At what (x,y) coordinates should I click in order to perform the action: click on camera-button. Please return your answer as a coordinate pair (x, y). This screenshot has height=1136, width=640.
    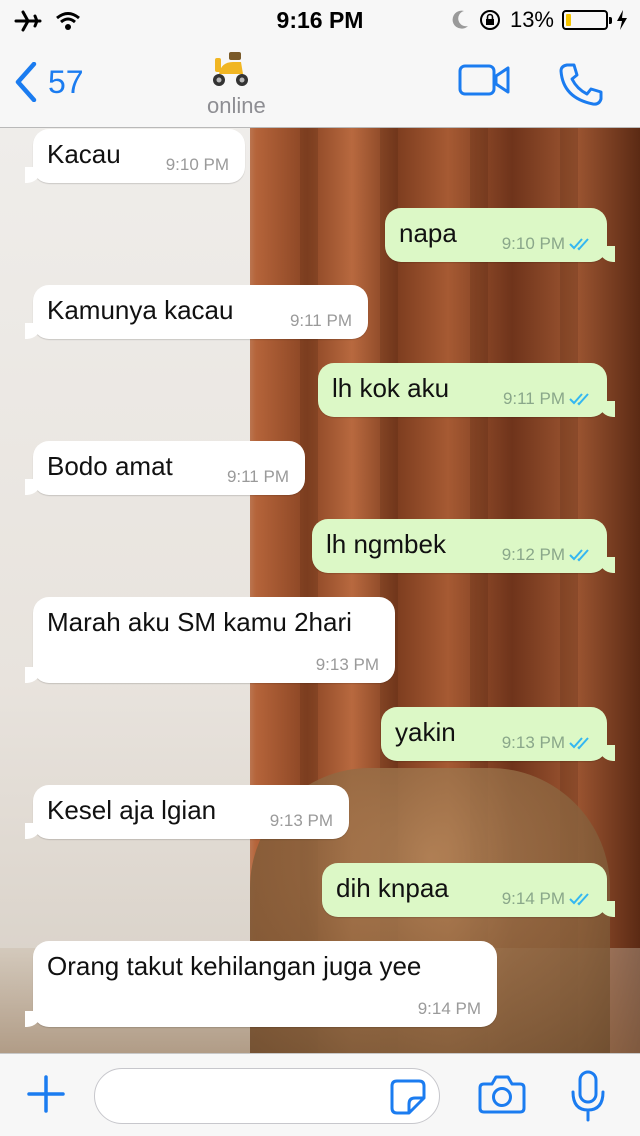
    Looking at the image, I should click on (502, 1096).